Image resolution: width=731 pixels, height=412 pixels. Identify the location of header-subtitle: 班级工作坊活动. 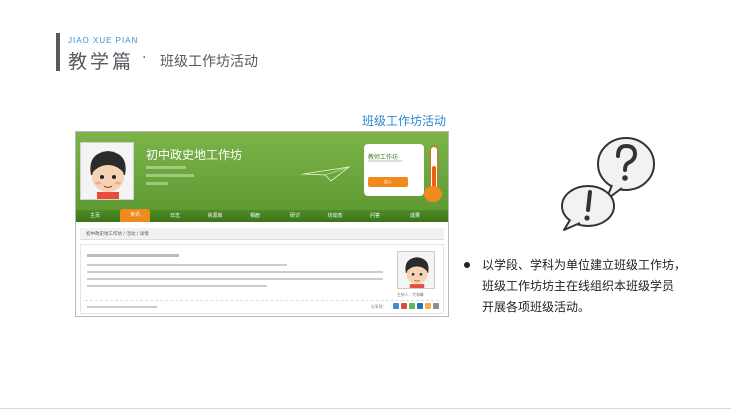
(209, 62).